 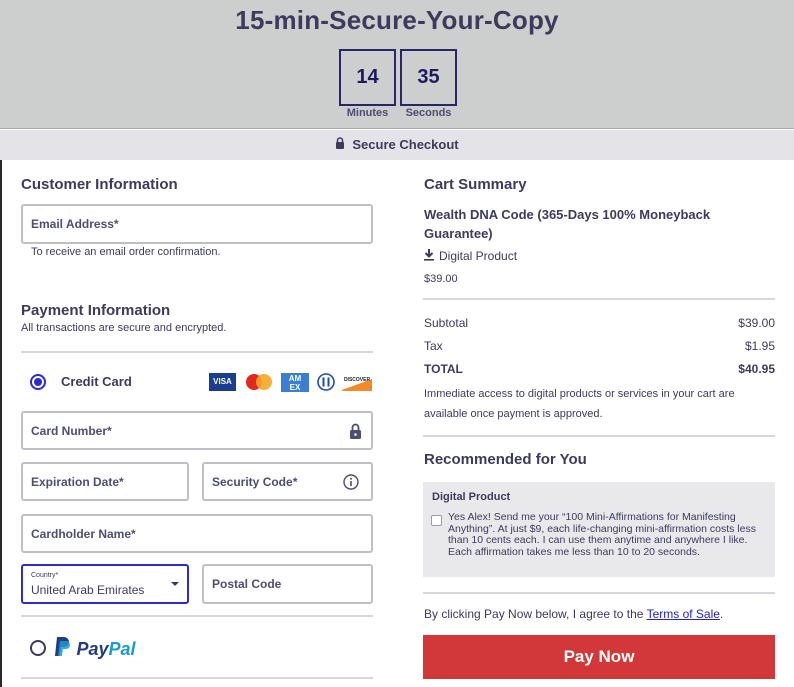 I want to click on card-number-label: Card Number*, so click(x=71, y=430).